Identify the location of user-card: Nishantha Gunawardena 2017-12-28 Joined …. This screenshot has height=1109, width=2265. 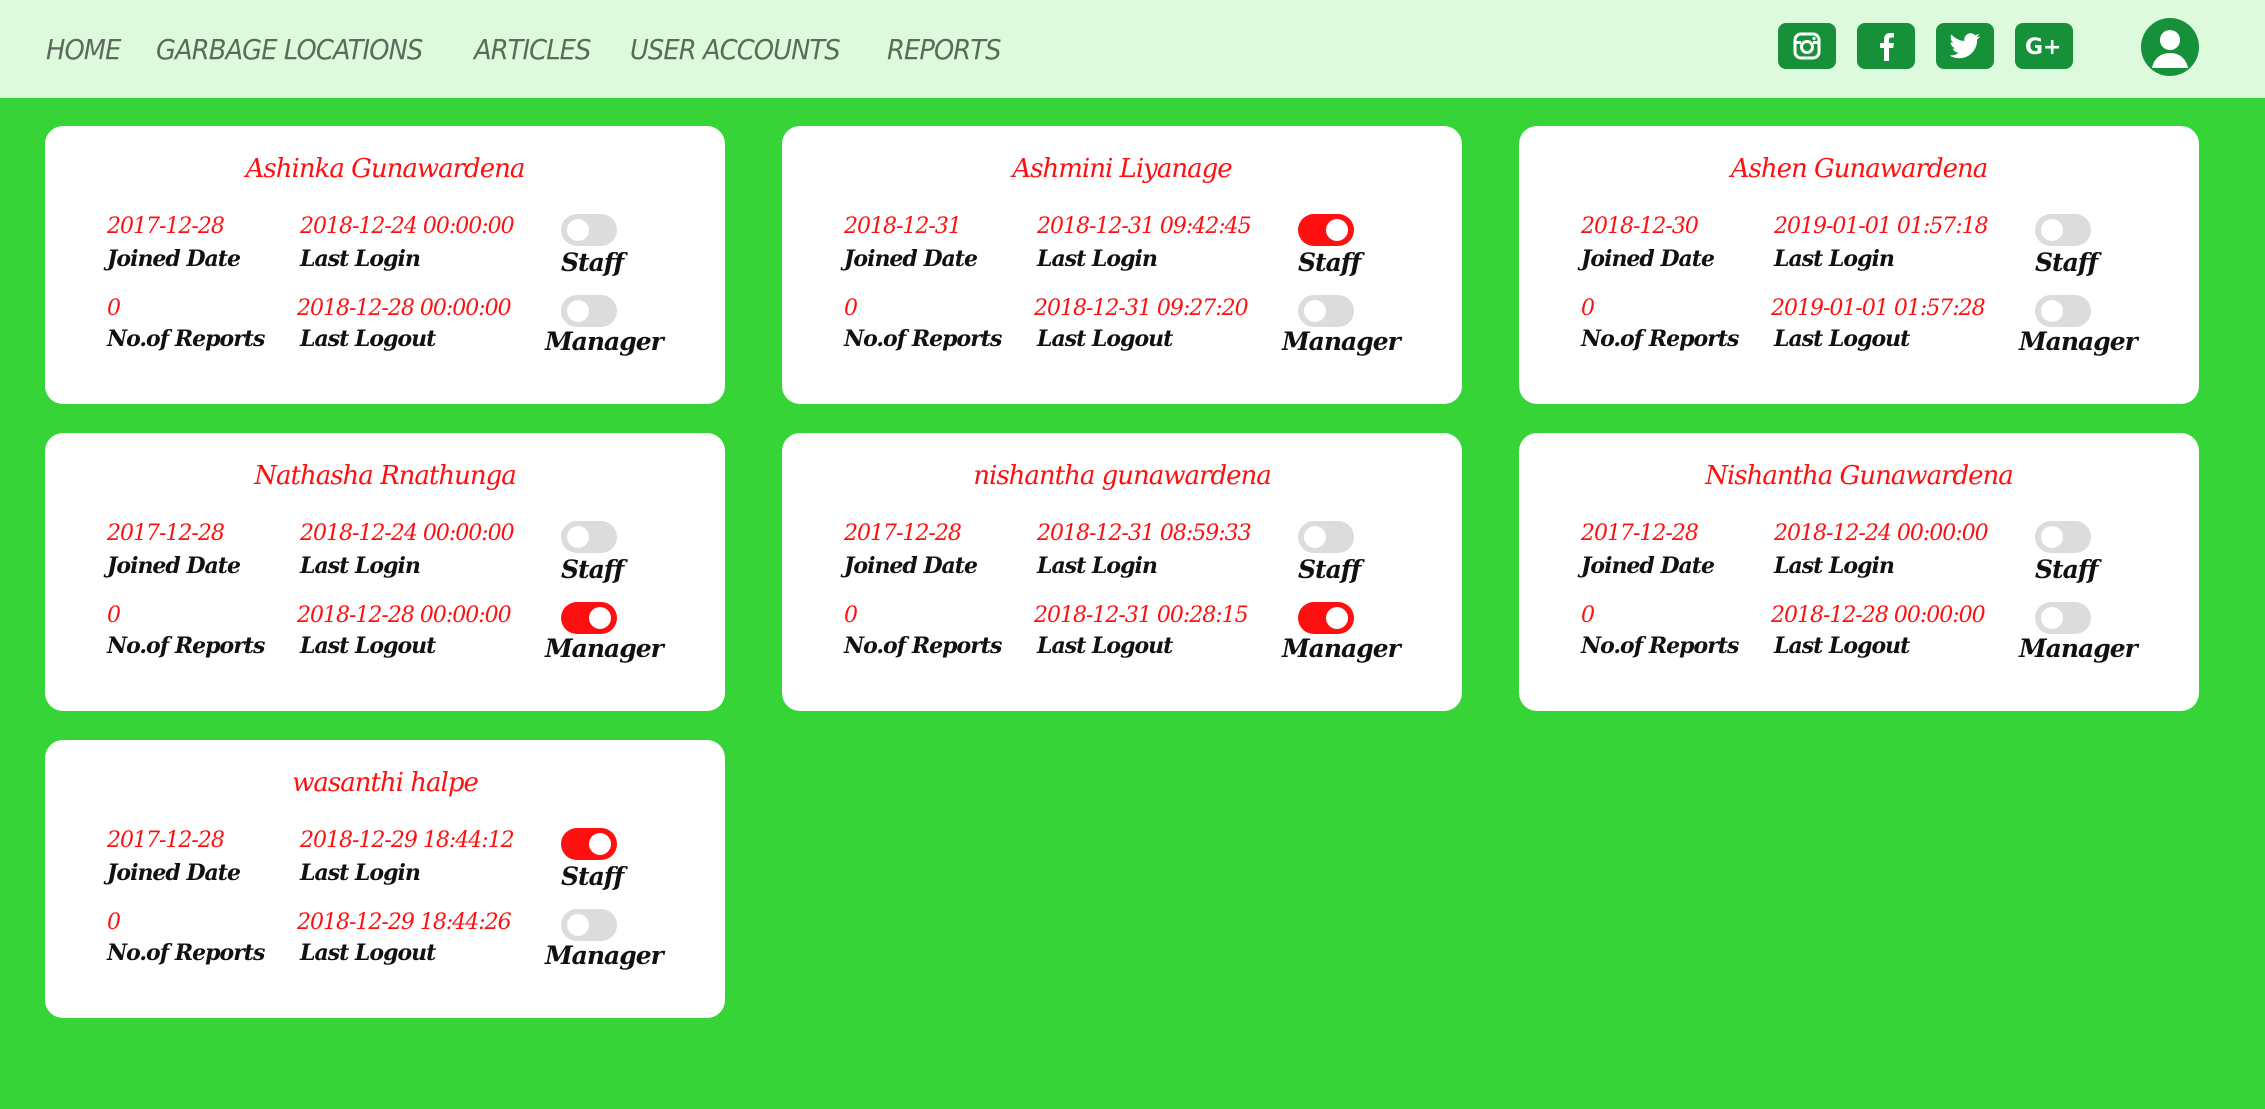
(1859, 572).